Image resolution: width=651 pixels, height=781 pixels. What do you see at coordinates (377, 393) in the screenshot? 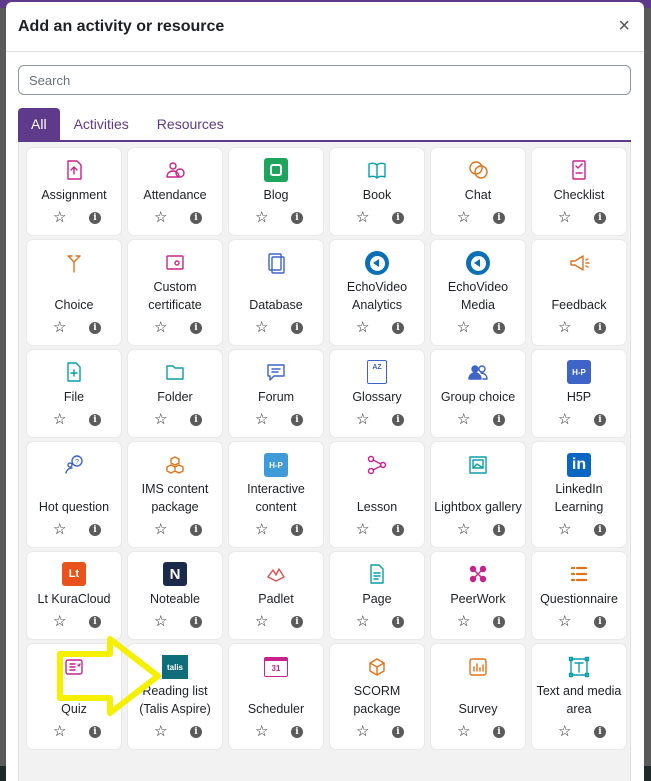
I see `module-card-glossary: AZ Glossary ☆ i` at bounding box center [377, 393].